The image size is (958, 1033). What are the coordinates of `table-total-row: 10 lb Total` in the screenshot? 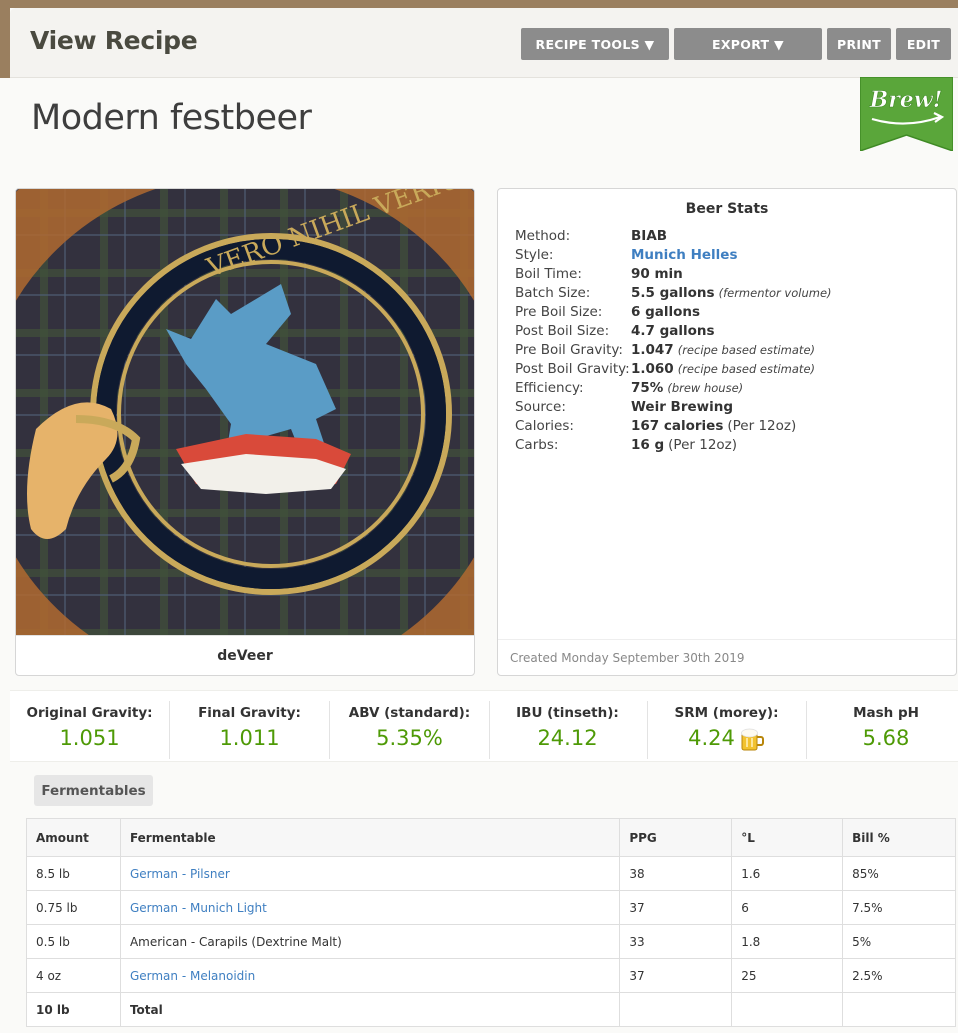 It's located at (491, 1009).